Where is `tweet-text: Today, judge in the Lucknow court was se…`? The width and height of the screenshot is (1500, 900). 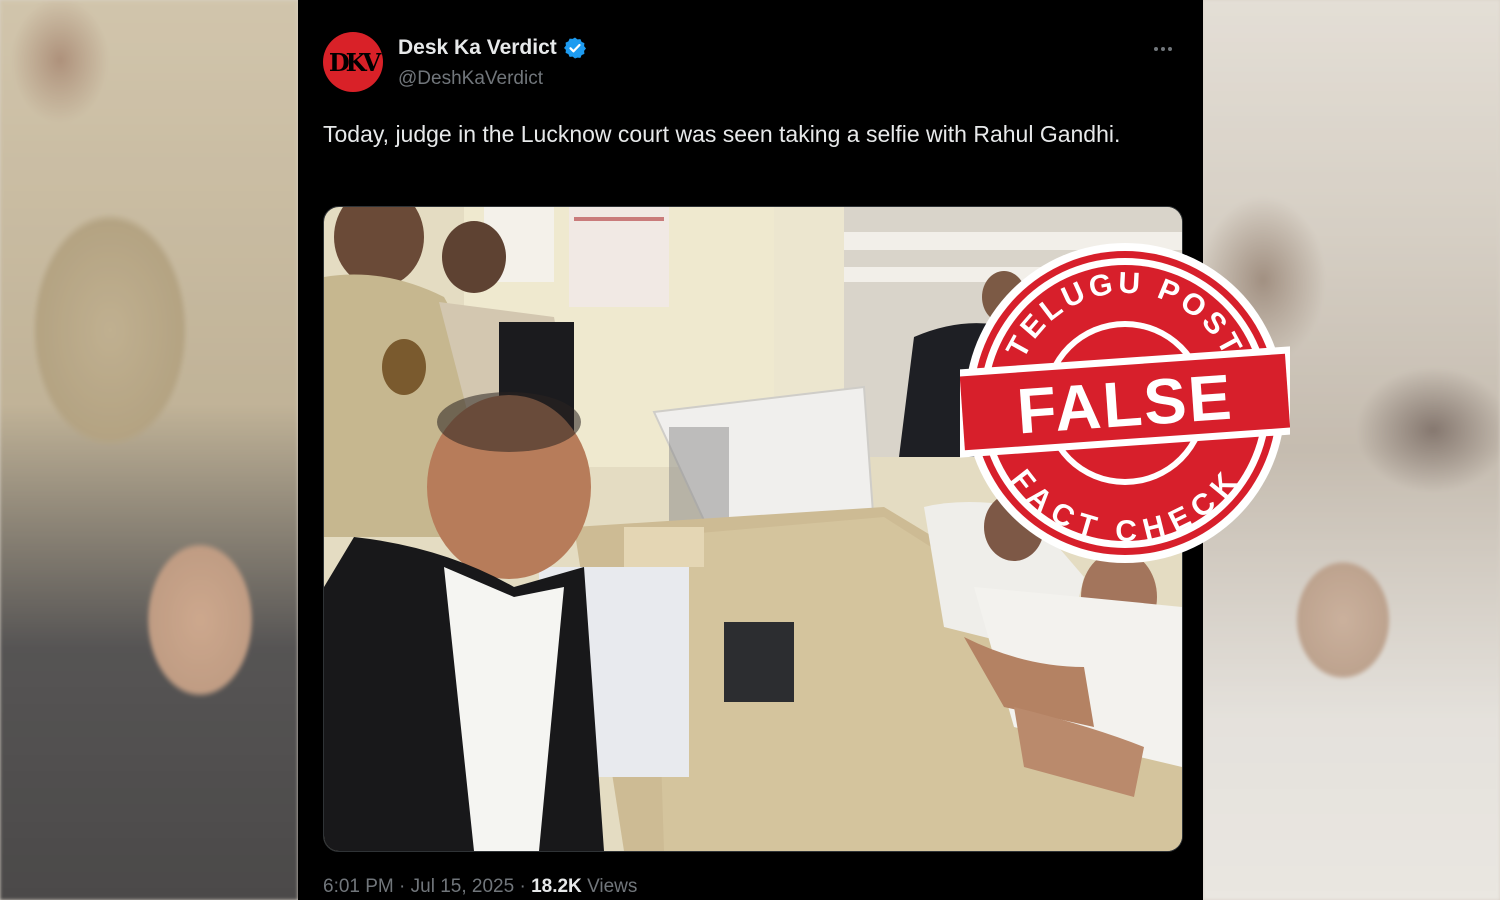
tweet-text: Today, judge in the Lucknow court was se… is located at coordinates (722, 134).